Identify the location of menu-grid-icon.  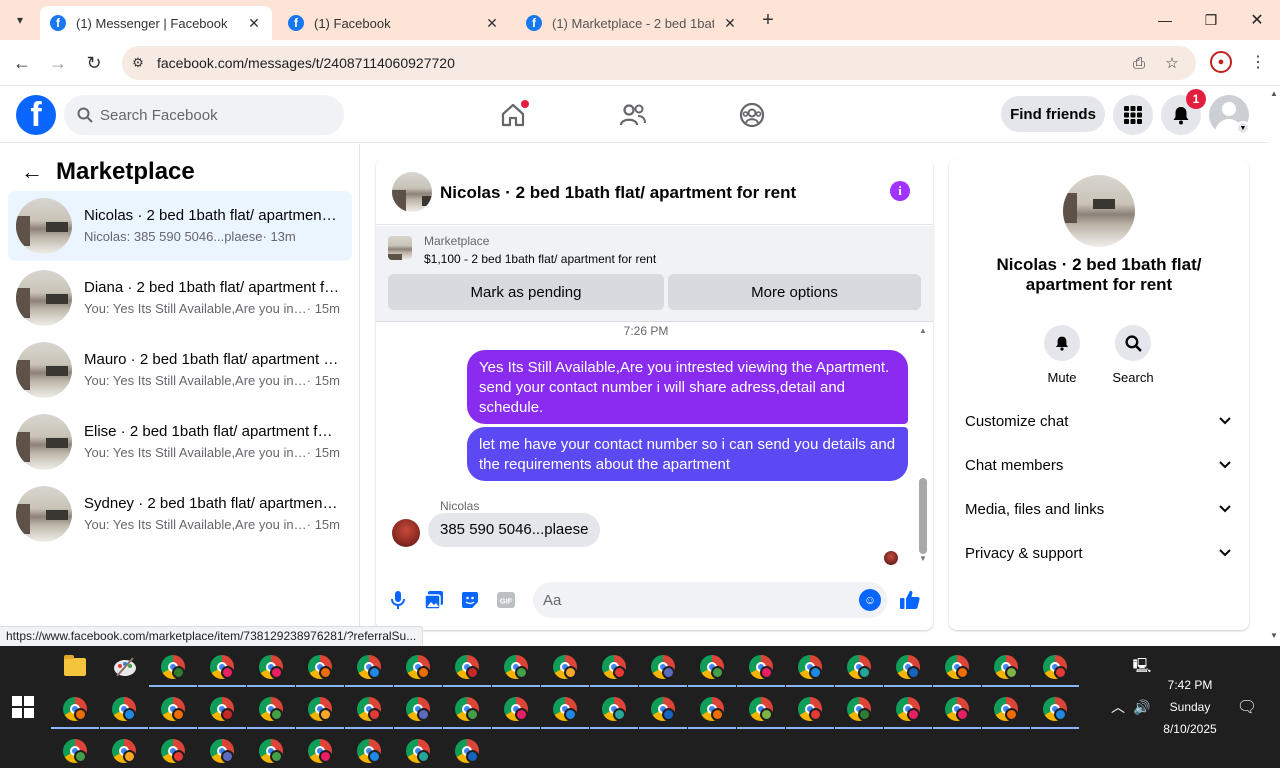
(1133, 115).